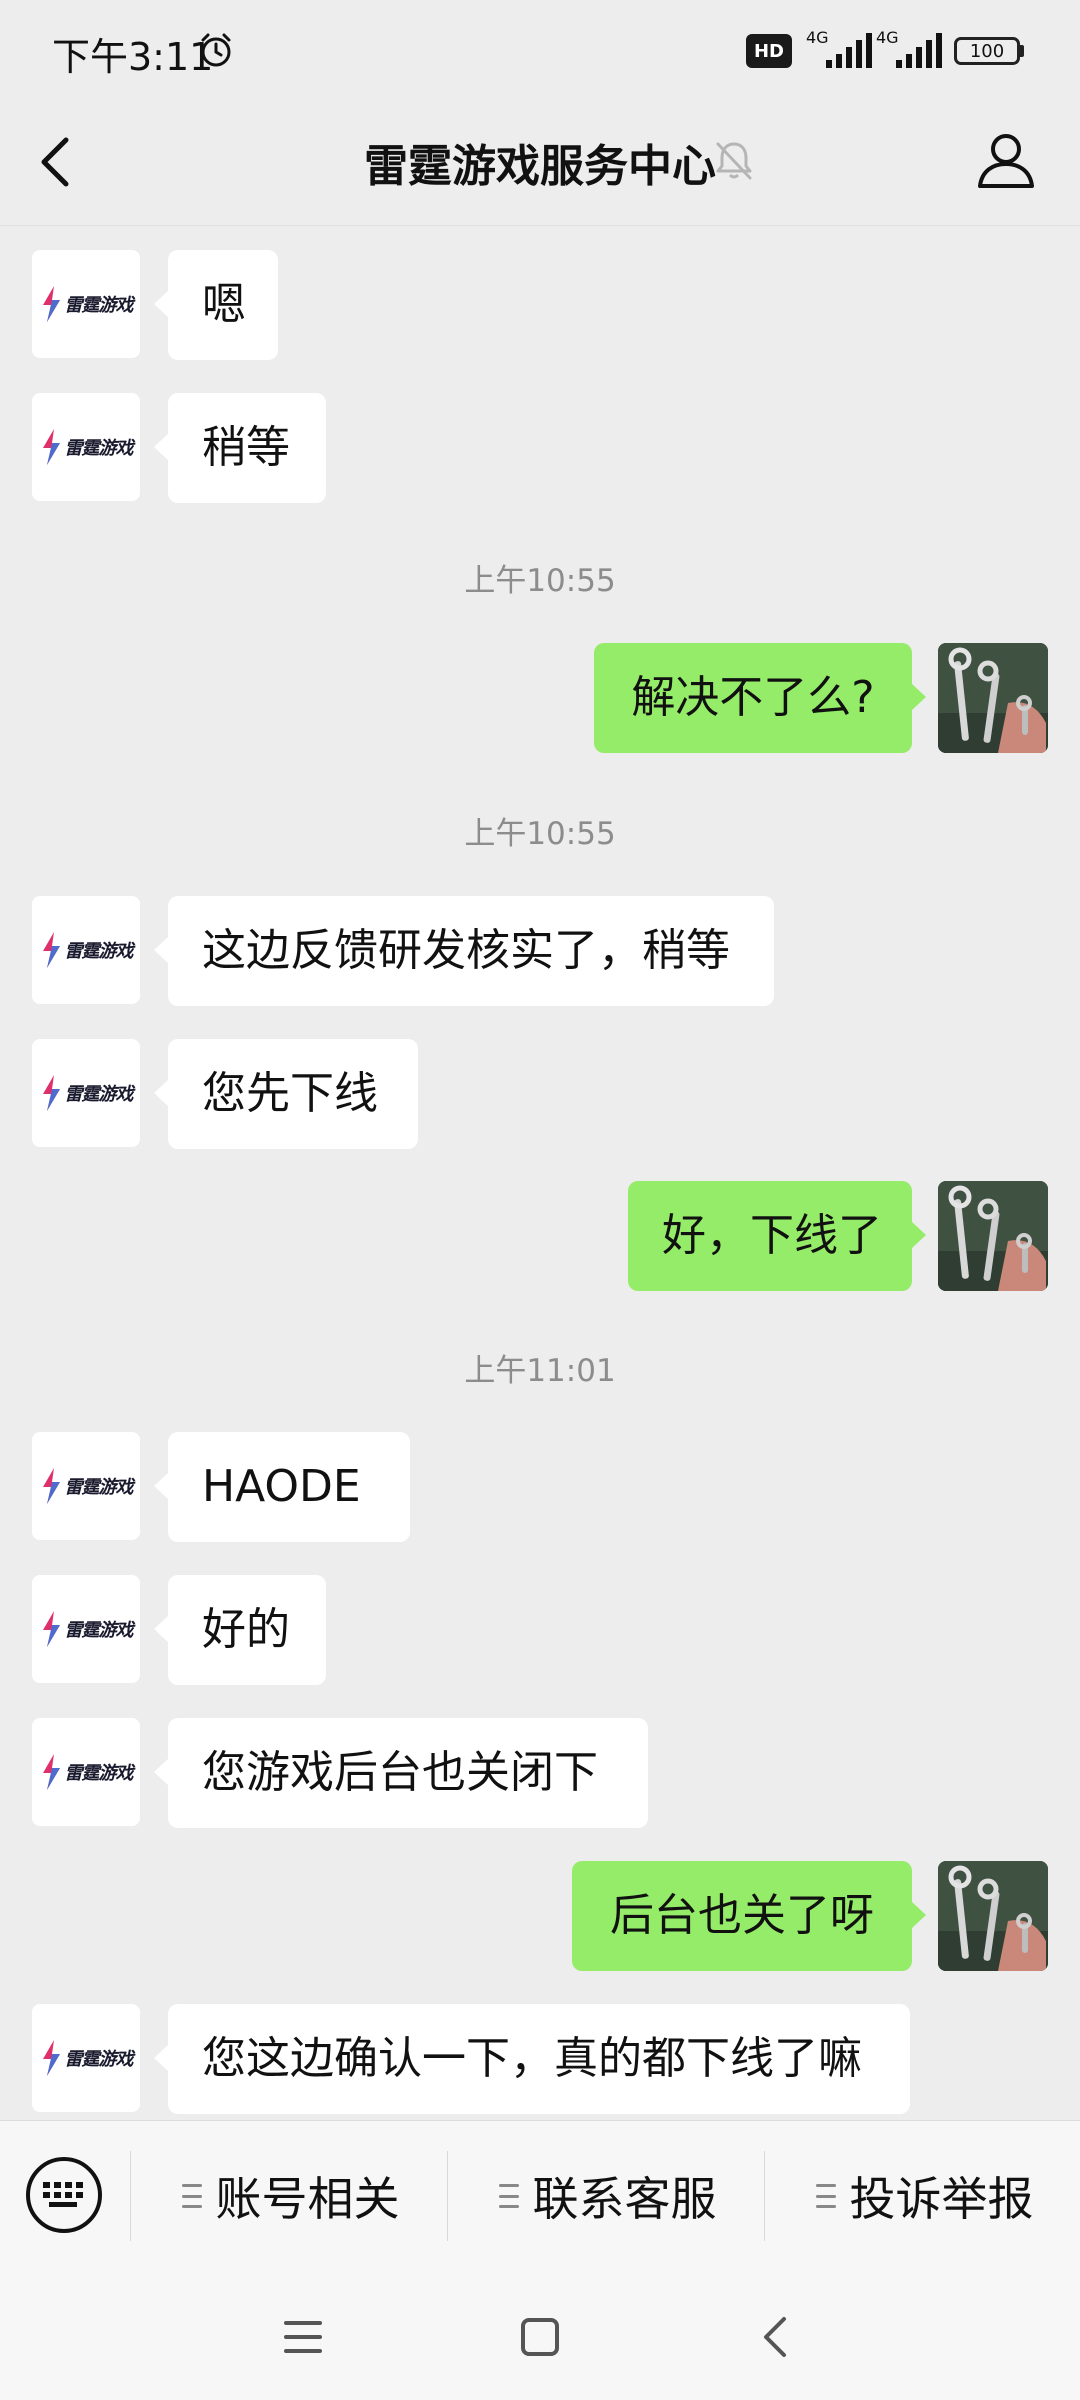 The height and width of the screenshot is (2400, 1080). Describe the element at coordinates (216, 305) in the screenshot. I see `incoming-message-bubble: 嗯` at that location.